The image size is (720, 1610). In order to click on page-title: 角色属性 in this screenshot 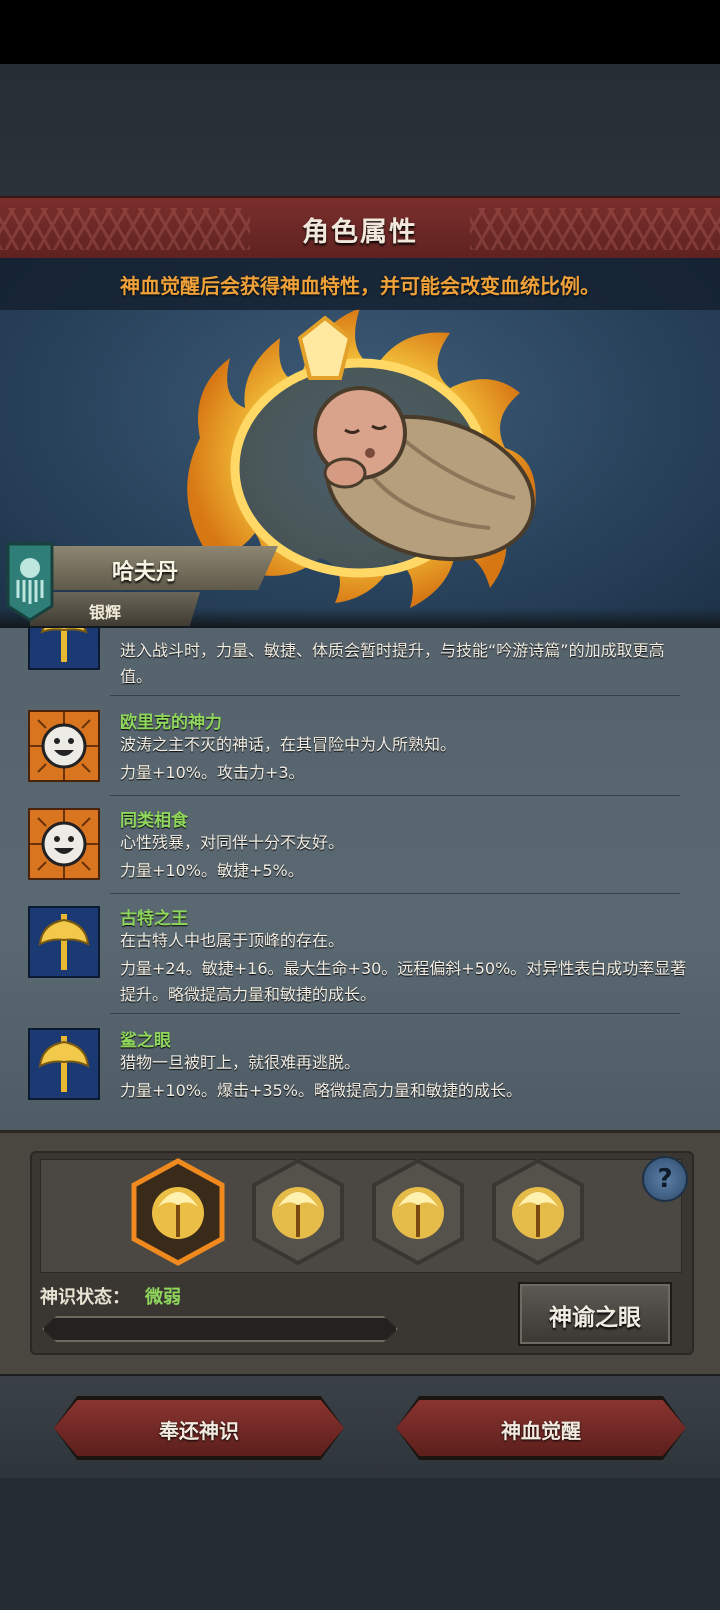, I will do `click(360, 232)`.